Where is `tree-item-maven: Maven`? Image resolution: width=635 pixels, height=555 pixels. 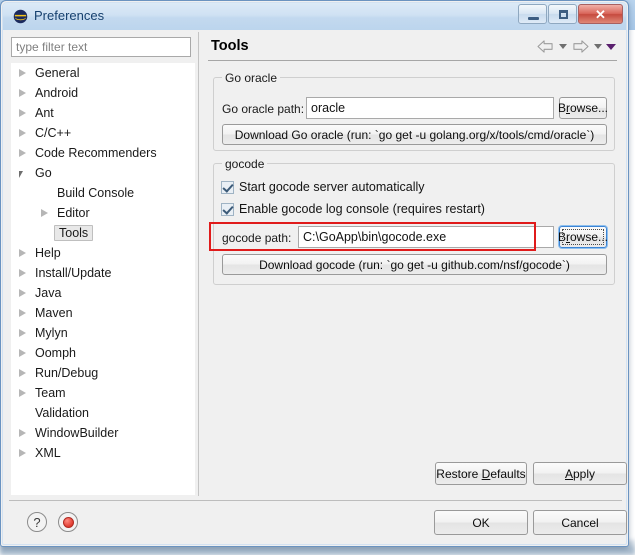 tree-item-maven: Maven is located at coordinates (103, 313).